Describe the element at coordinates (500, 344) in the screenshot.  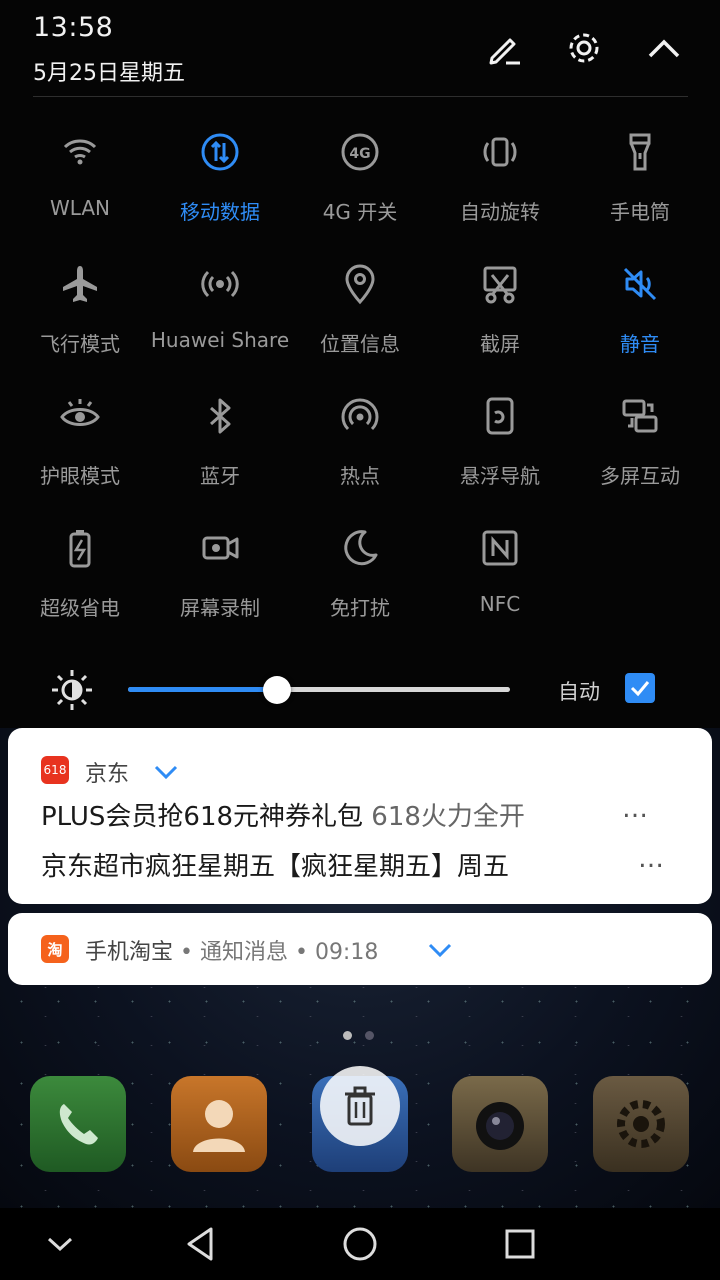
I see `toggle-label: 截屏` at that location.